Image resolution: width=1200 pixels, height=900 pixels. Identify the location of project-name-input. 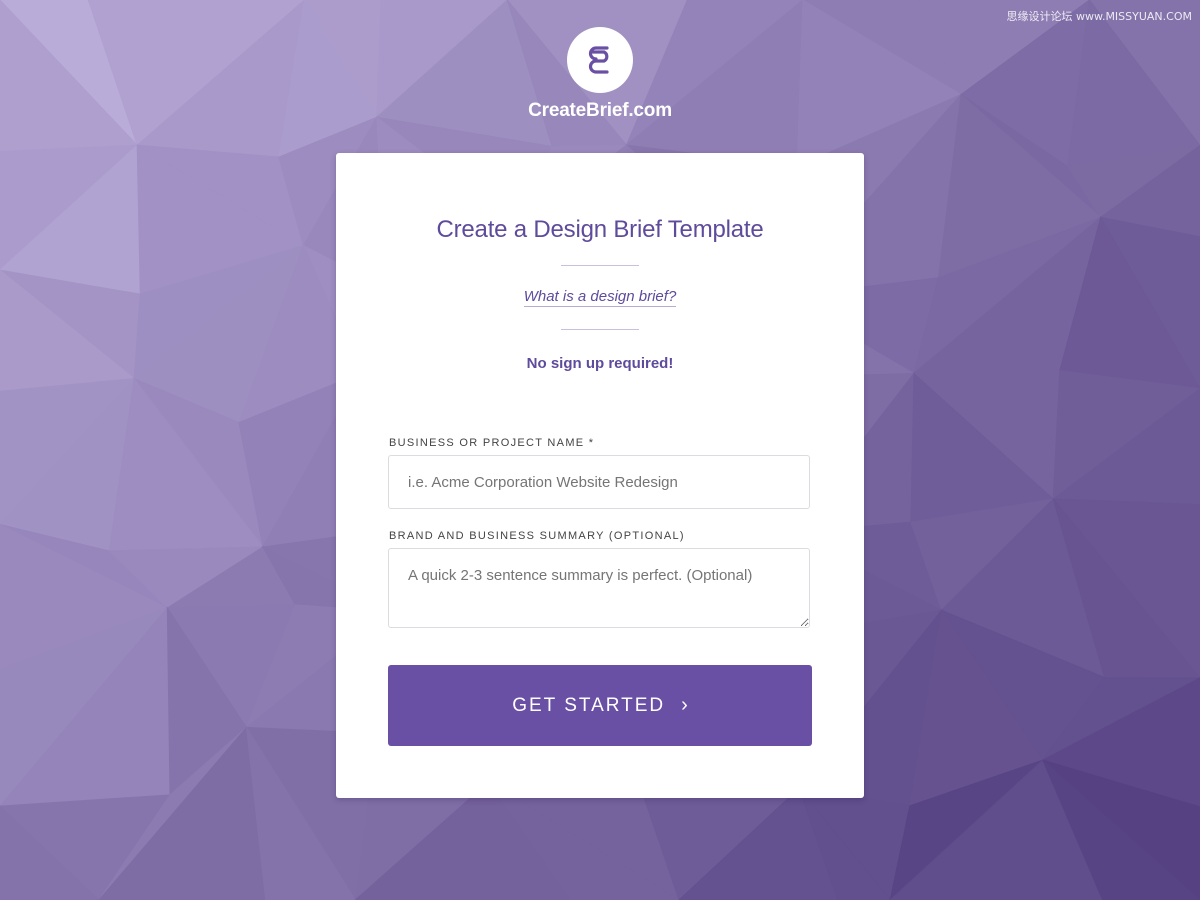
(599, 482).